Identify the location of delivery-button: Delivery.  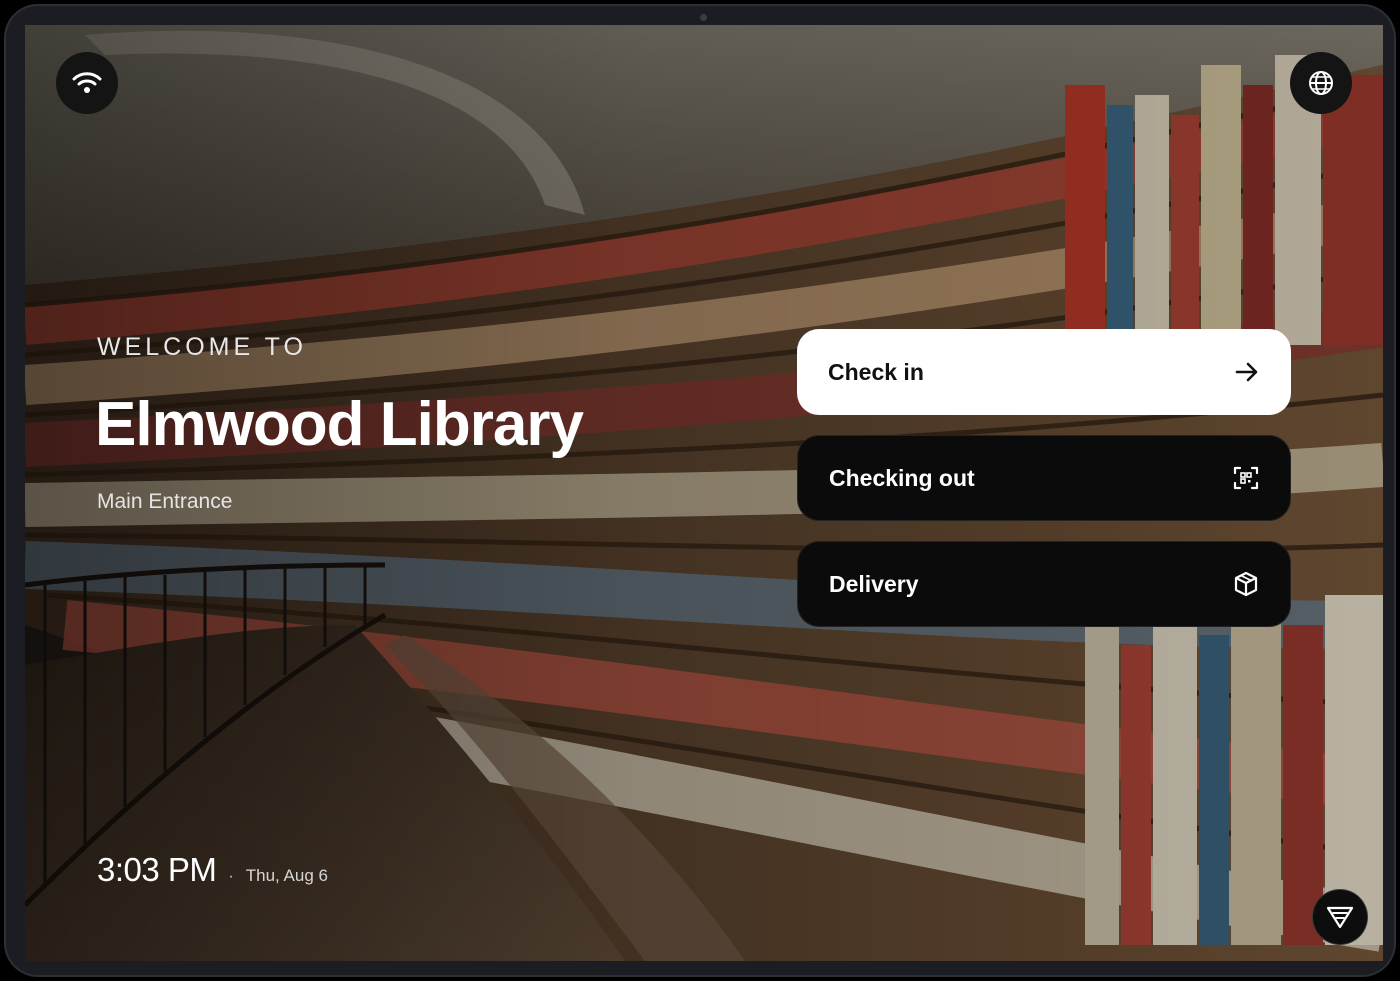
(1044, 584).